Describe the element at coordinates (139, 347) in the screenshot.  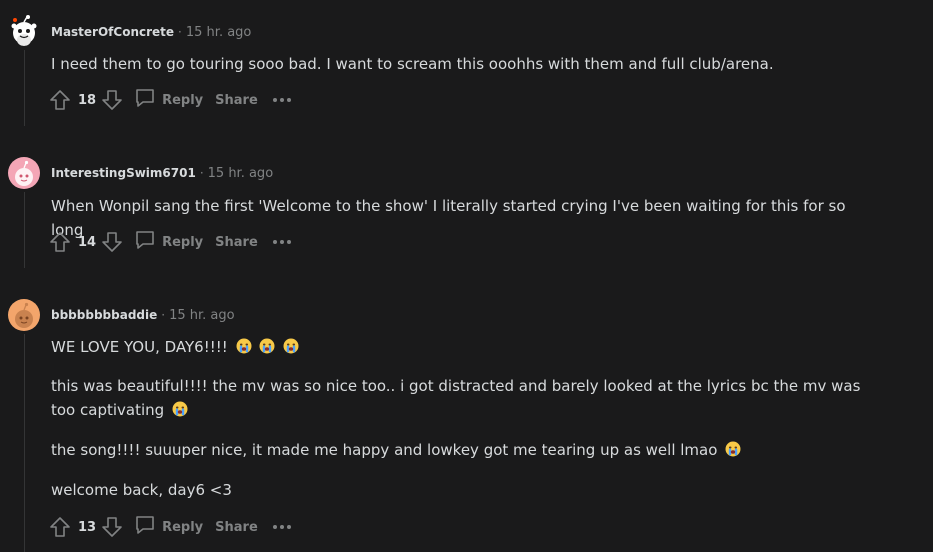
I see `paragraph-text: WE LOVE YOU, DAY6!!!!` at that location.